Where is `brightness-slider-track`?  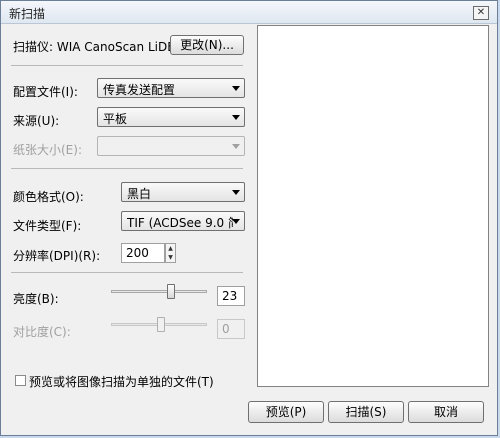 brightness-slider-track is located at coordinates (159, 291).